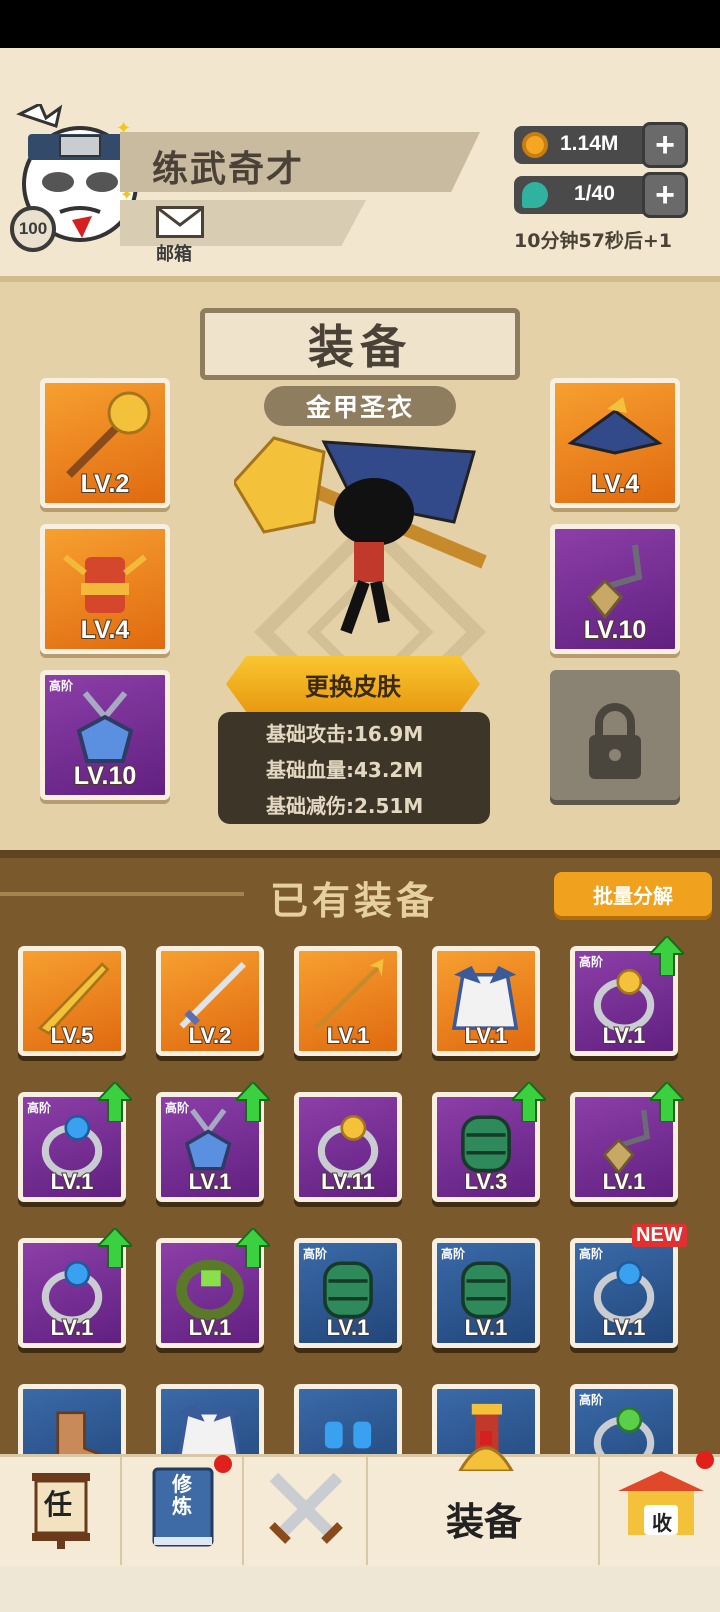 The height and width of the screenshot is (1612, 720). Describe the element at coordinates (348, 1435) in the screenshot. I see `glove-icon` at that location.